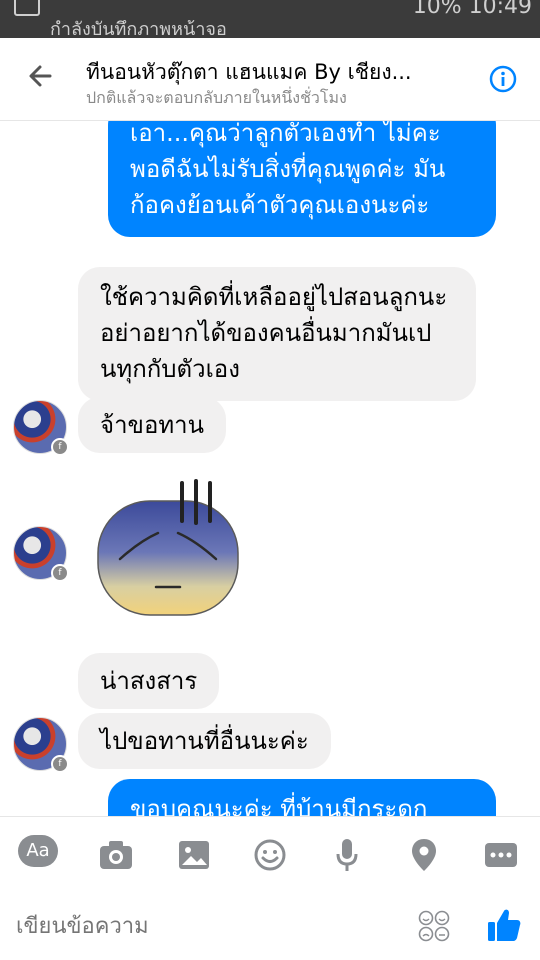  I want to click on message-bubble-incoming: ไปขอทานที่อื่นนะค่ะ, so click(204, 741).